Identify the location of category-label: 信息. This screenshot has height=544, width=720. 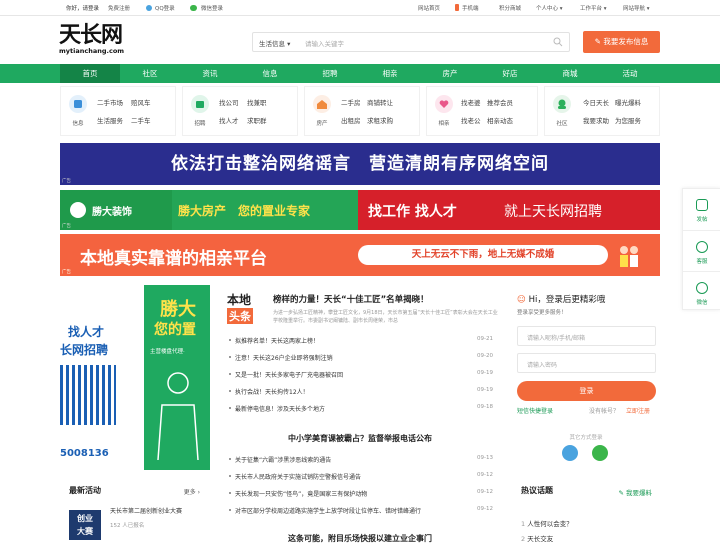
(78, 124).